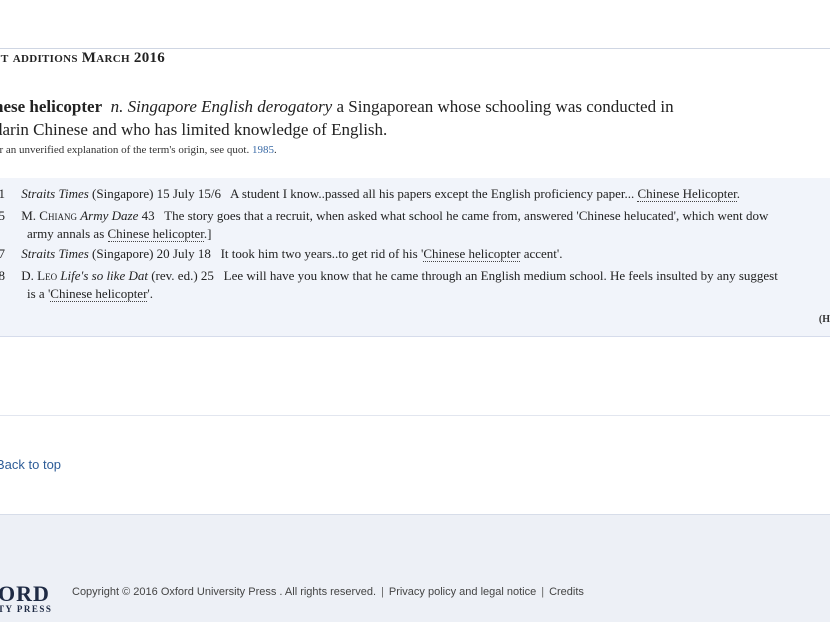 This screenshot has height=622, width=830. What do you see at coordinates (541, 253) in the screenshot?
I see `quote-text-end: accent'.` at bounding box center [541, 253].